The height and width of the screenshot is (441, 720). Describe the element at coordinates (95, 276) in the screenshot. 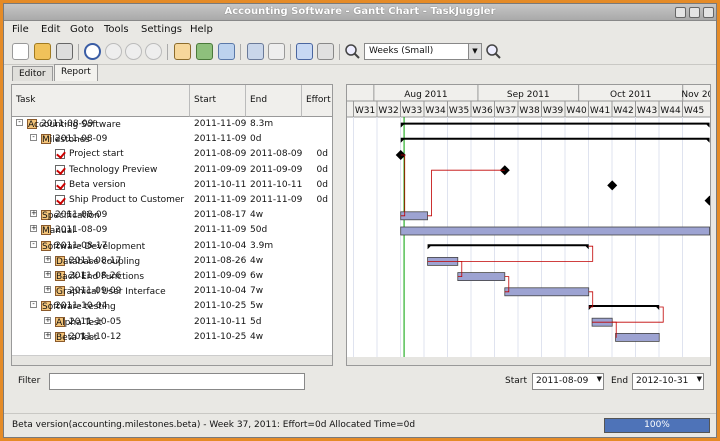

I see `task-name: 2011-08-26` at that location.